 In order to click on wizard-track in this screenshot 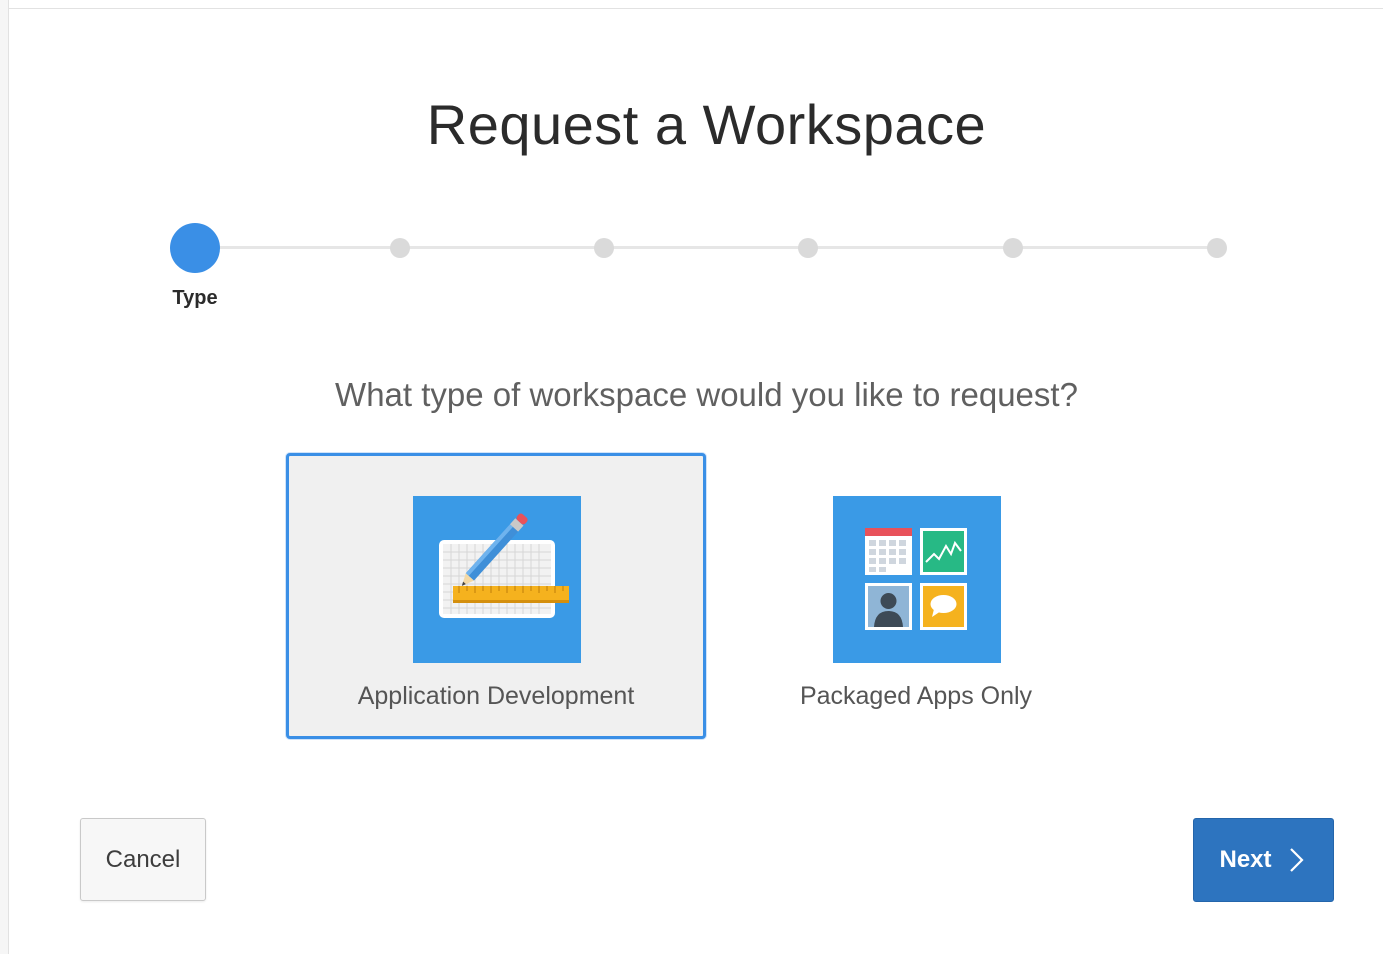, I will do `click(706, 247)`.